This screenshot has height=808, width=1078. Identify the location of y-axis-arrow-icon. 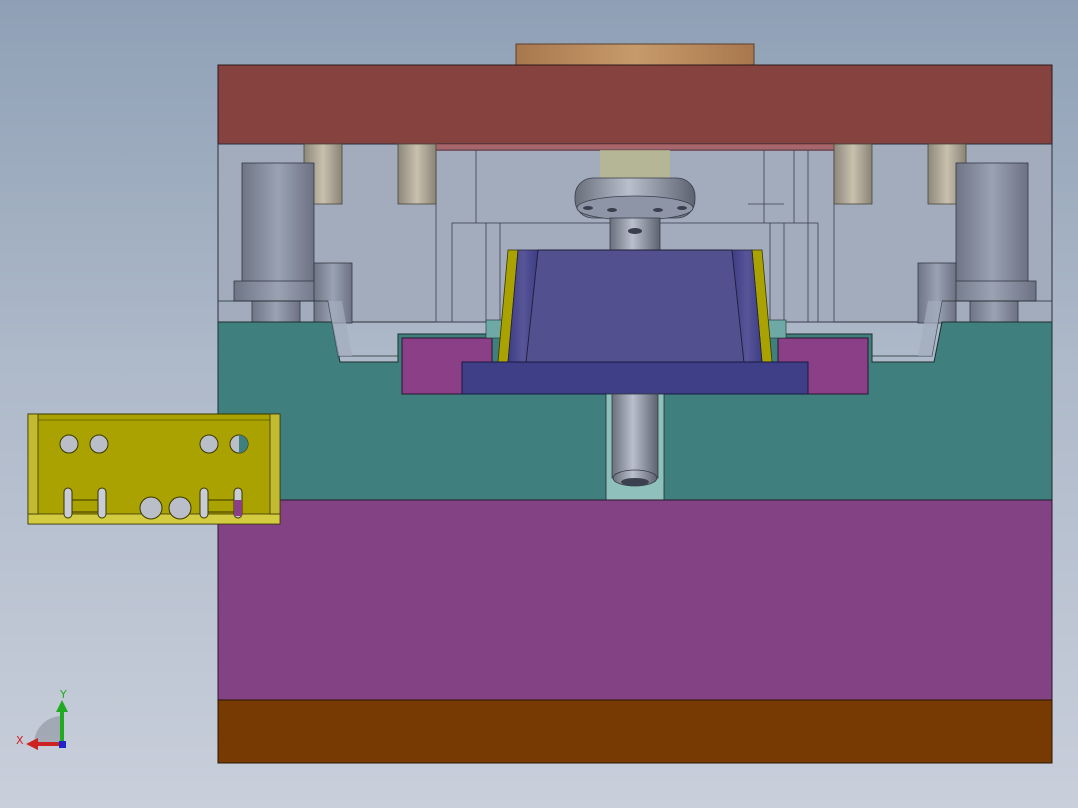
(62, 706).